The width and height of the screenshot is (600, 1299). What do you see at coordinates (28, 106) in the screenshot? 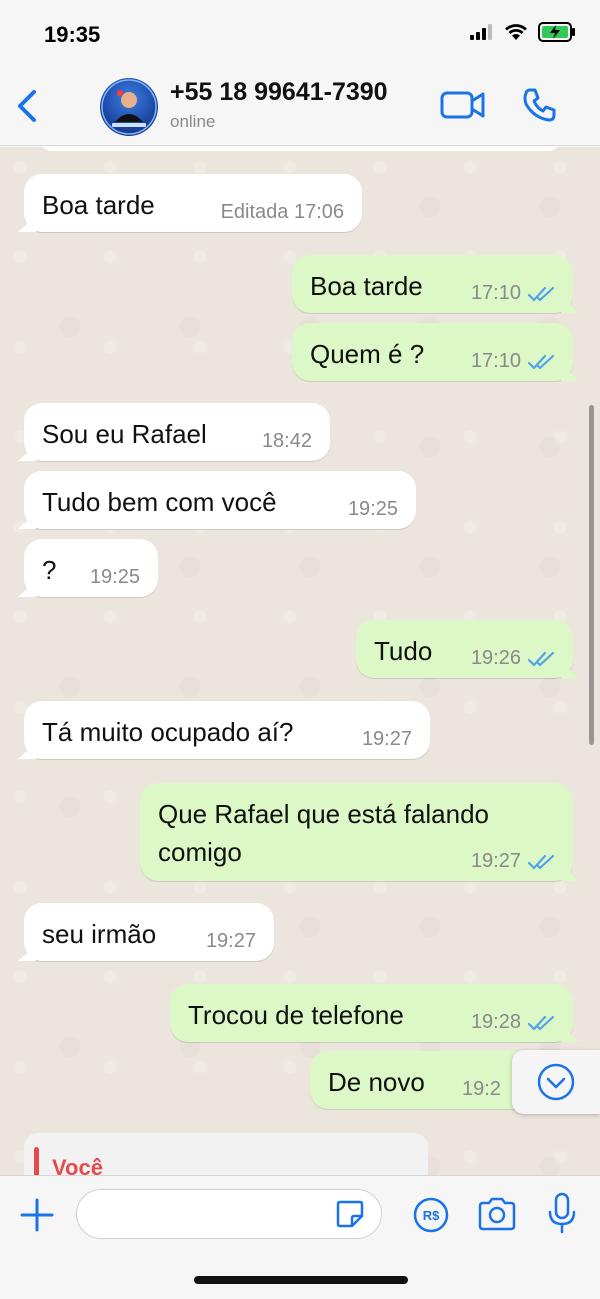
I see `back-chevron-icon` at bounding box center [28, 106].